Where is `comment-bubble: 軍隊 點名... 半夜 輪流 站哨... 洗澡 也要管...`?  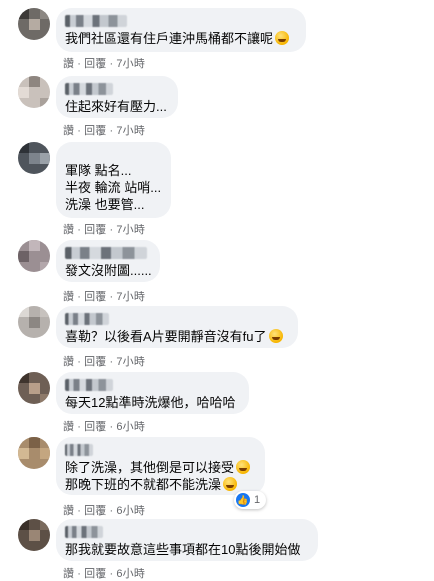 comment-bubble: 軍隊 點名... 半夜 輪流 站哨... 洗澡 也要管... is located at coordinates (113, 180).